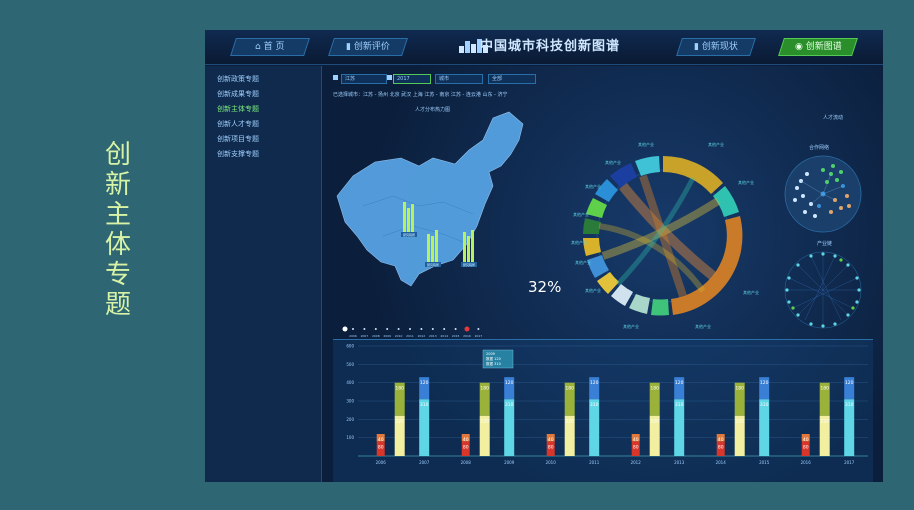 Image resolution: width=914 pixels, height=510 pixels. I want to click on sidebar-item-projects: 创新项目专题, so click(238, 139).